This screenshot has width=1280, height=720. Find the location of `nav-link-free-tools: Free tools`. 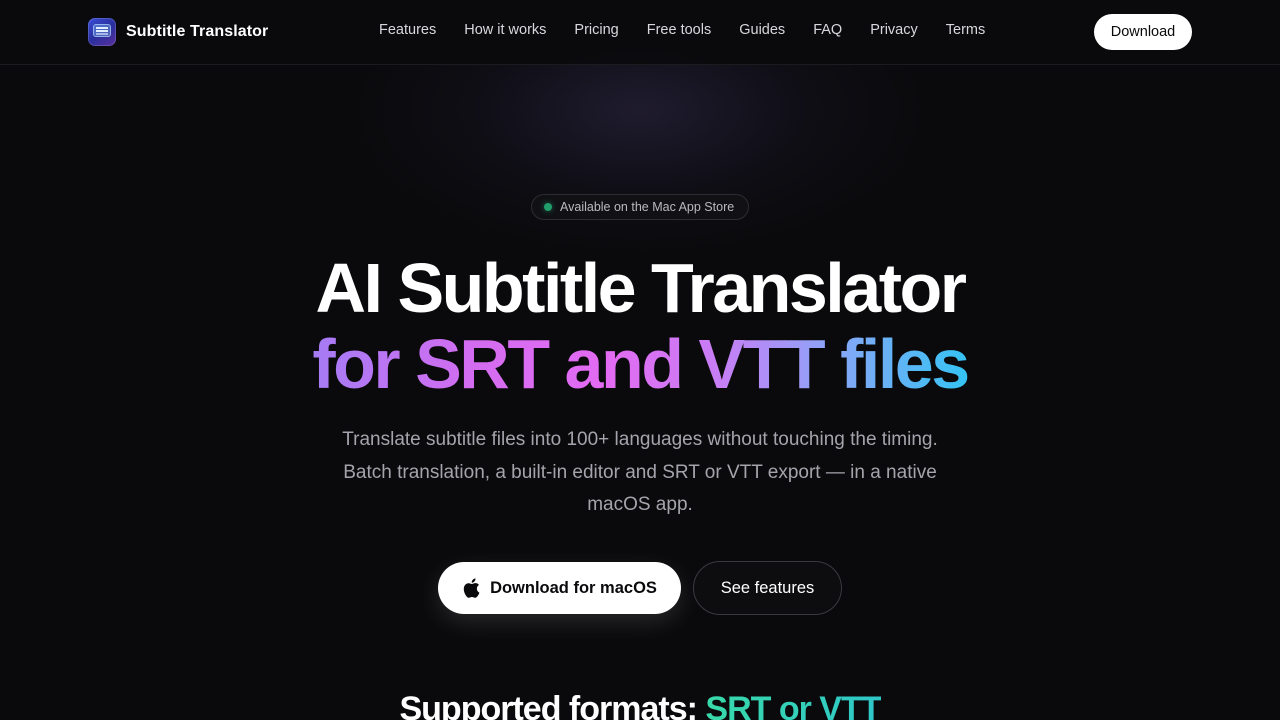

nav-link-free-tools: Free tools is located at coordinates (679, 30).